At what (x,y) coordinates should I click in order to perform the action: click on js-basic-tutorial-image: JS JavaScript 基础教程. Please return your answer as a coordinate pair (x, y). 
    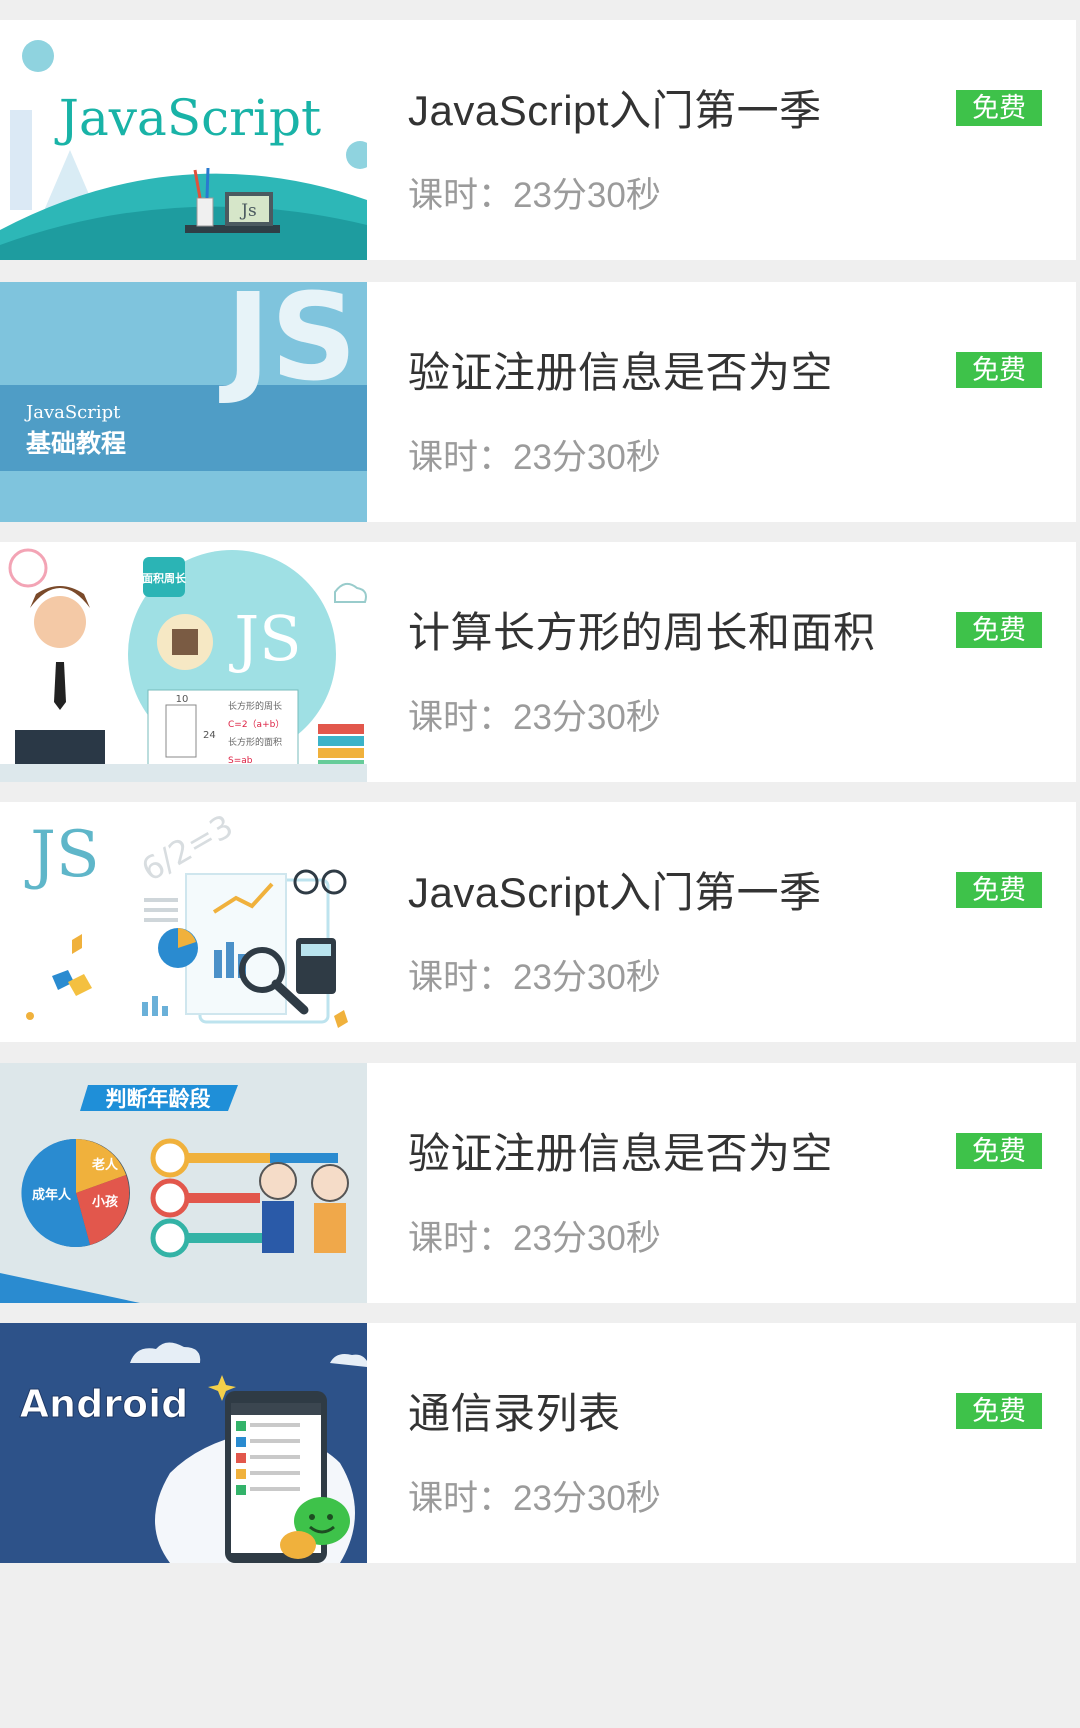
    Looking at the image, I should click on (183, 402).